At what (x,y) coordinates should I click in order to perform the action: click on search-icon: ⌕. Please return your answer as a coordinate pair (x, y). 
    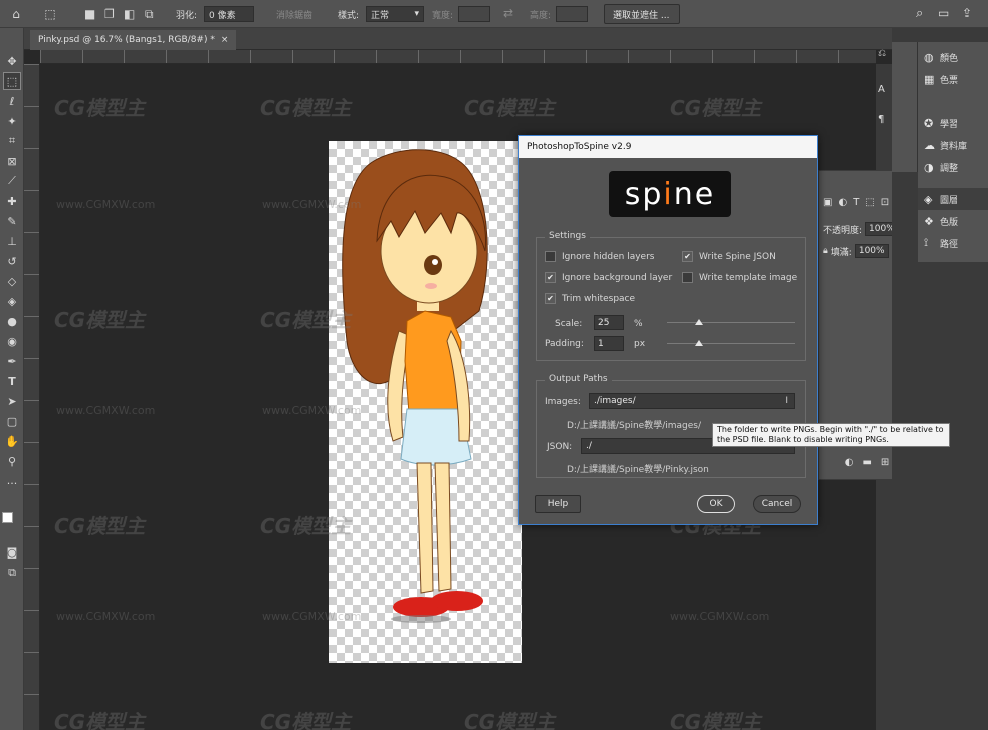
    Looking at the image, I should click on (919, 13).